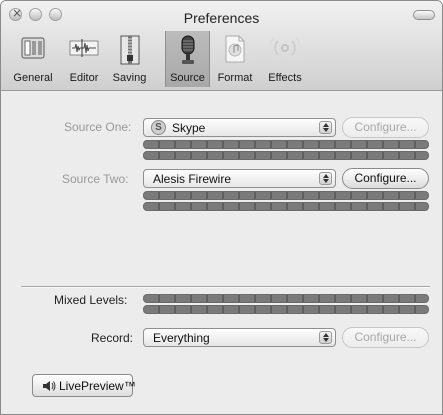 This screenshot has width=443, height=415. I want to click on source-one-label: Source One:, so click(98, 127).